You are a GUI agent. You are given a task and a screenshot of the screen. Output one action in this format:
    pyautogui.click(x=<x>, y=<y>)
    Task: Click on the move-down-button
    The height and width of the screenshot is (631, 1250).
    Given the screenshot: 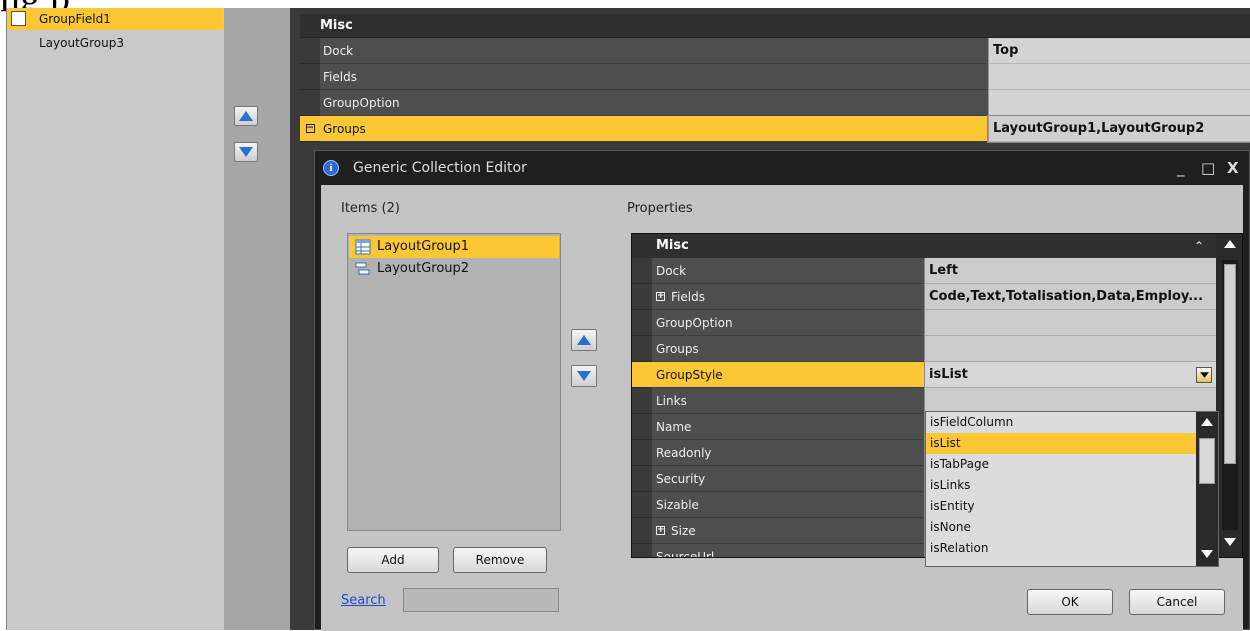 What is the action you would take?
    pyautogui.click(x=246, y=152)
    